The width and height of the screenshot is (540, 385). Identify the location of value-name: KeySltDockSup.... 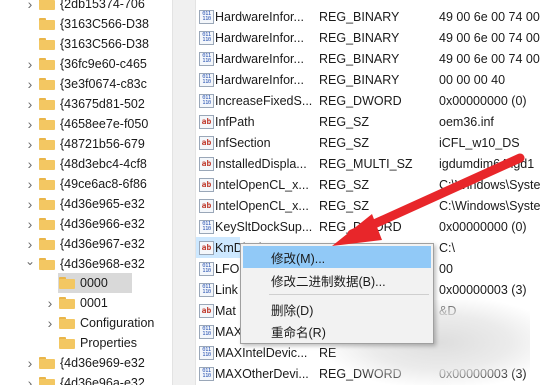
(264, 226).